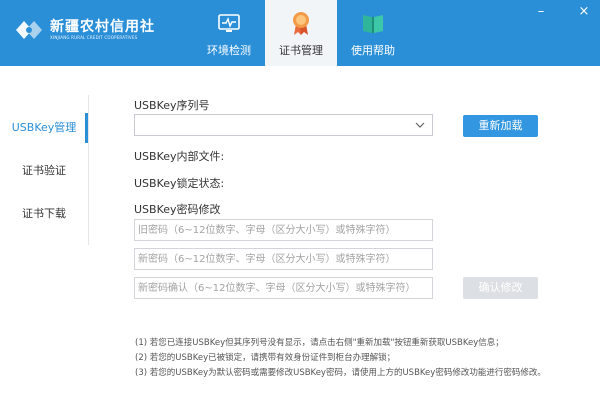  I want to click on sidebar-divider, so click(88, 170).